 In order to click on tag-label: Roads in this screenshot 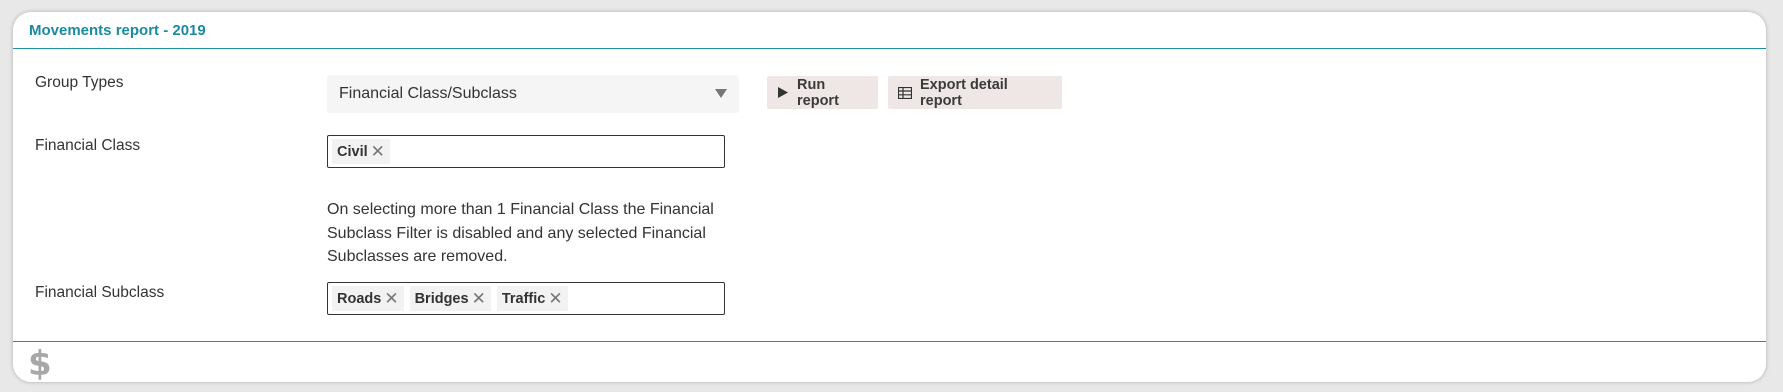, I will do `click(359, 298)`.